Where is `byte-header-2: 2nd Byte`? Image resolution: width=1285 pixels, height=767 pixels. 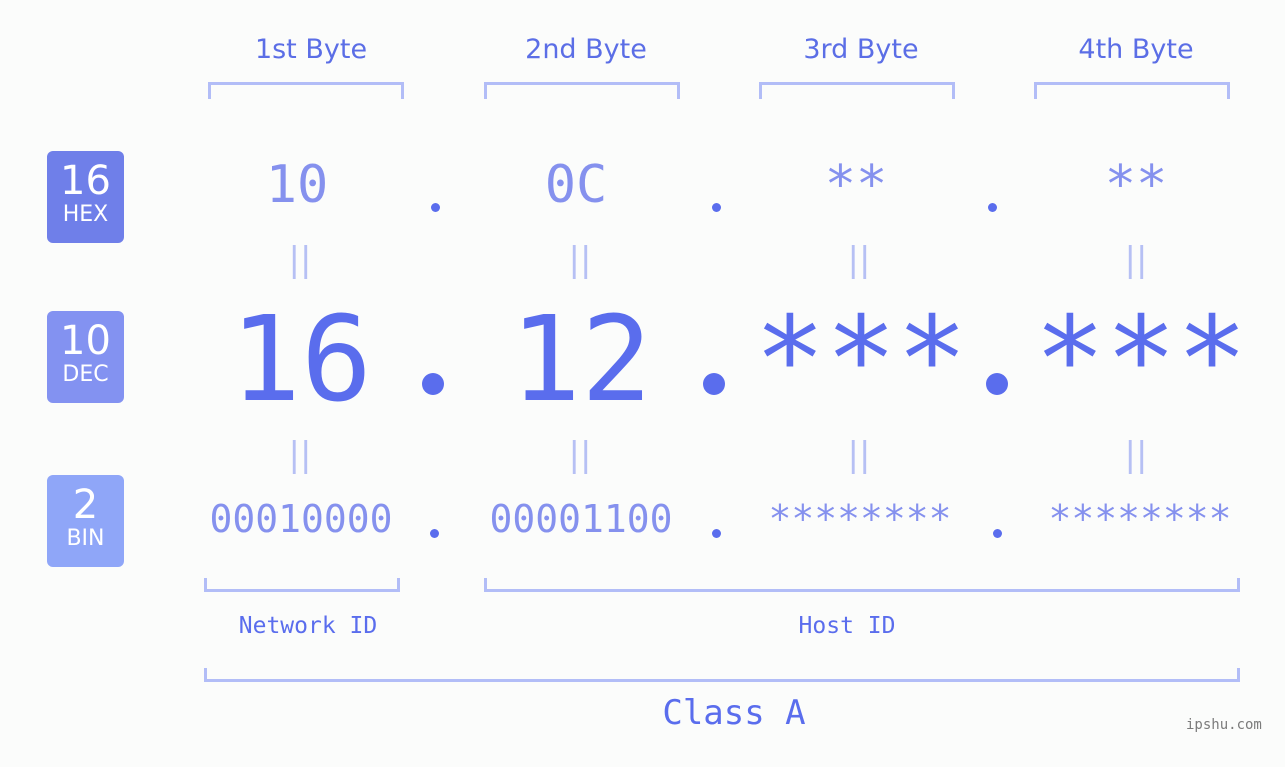
byte-header-2: 2nd Byte is located at coordinates (586, 49).